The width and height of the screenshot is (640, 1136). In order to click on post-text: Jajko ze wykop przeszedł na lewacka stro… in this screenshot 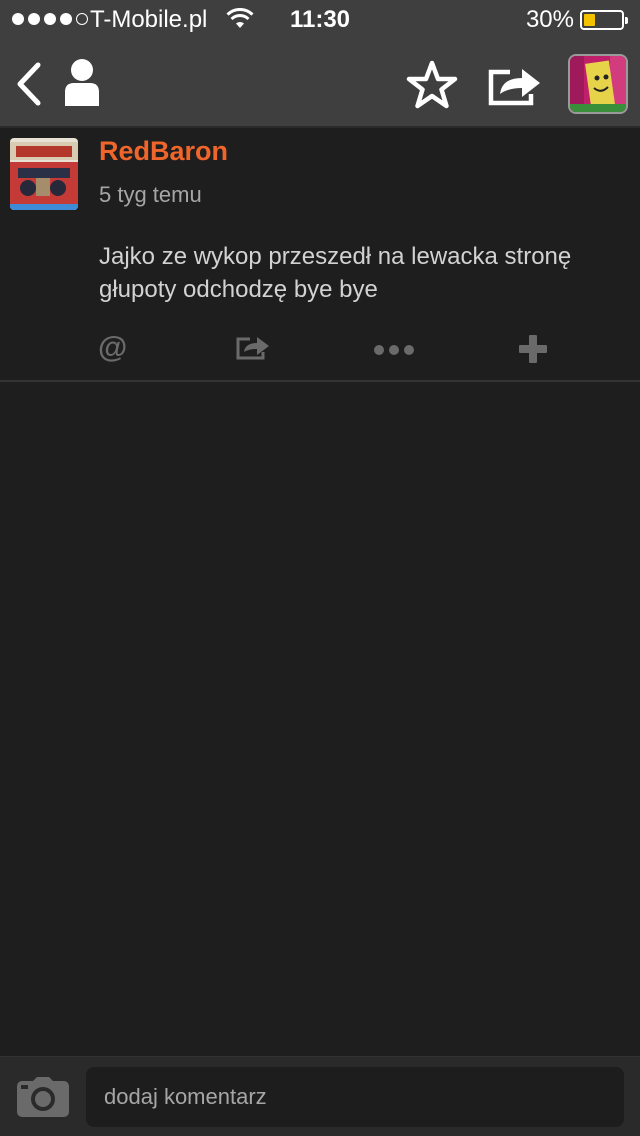, I will do `click(335, 273)`.